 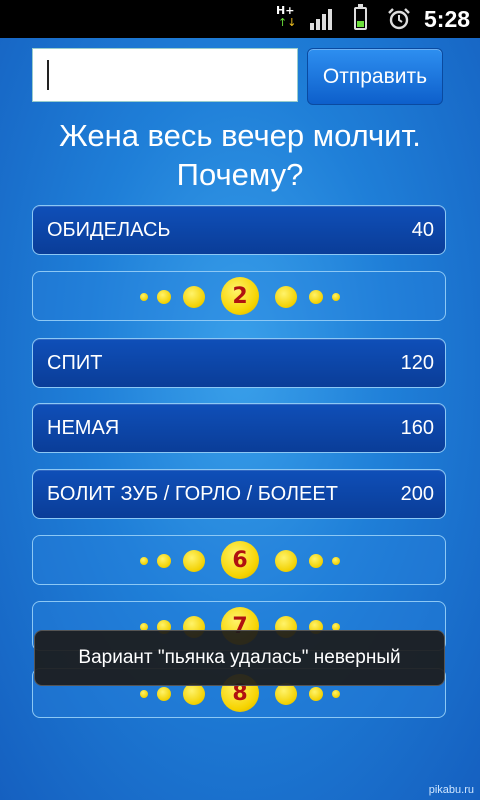 I want to click on answer-row-2: 2, so click(x=239, y=296).